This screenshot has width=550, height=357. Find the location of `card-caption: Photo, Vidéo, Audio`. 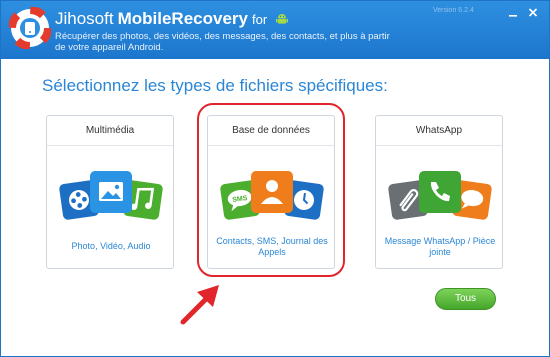

card-caption: Photo, Vidéo, Audio is located at coordinates (111, 246).